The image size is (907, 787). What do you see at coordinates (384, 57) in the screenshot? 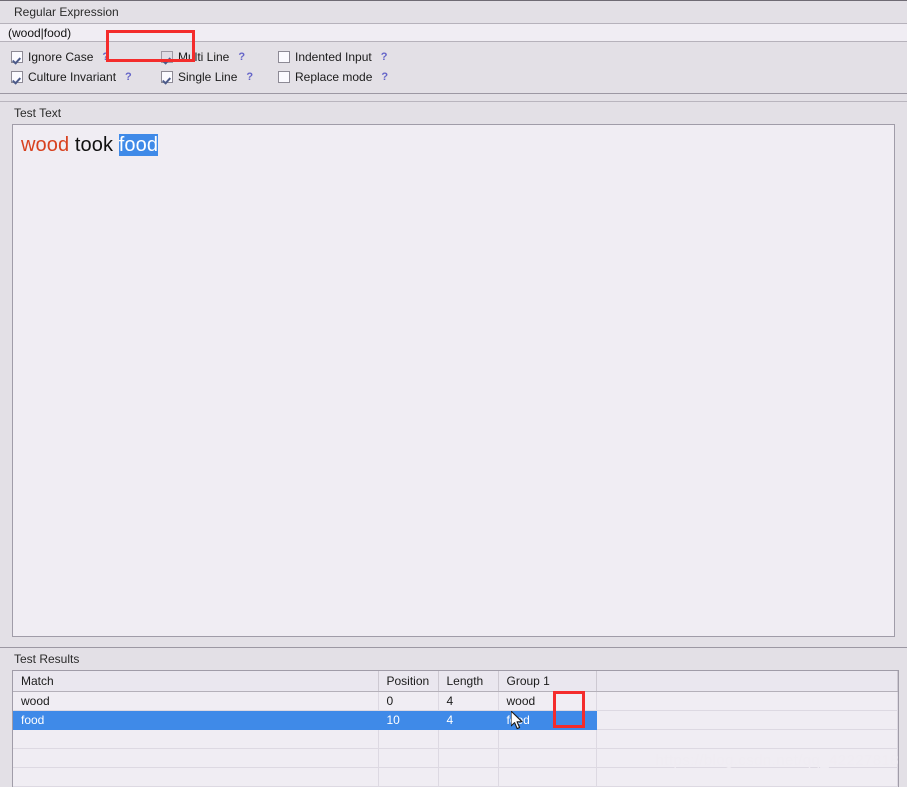
I see `indented-input-help-icon: ?` at bounding box center [384, 57].